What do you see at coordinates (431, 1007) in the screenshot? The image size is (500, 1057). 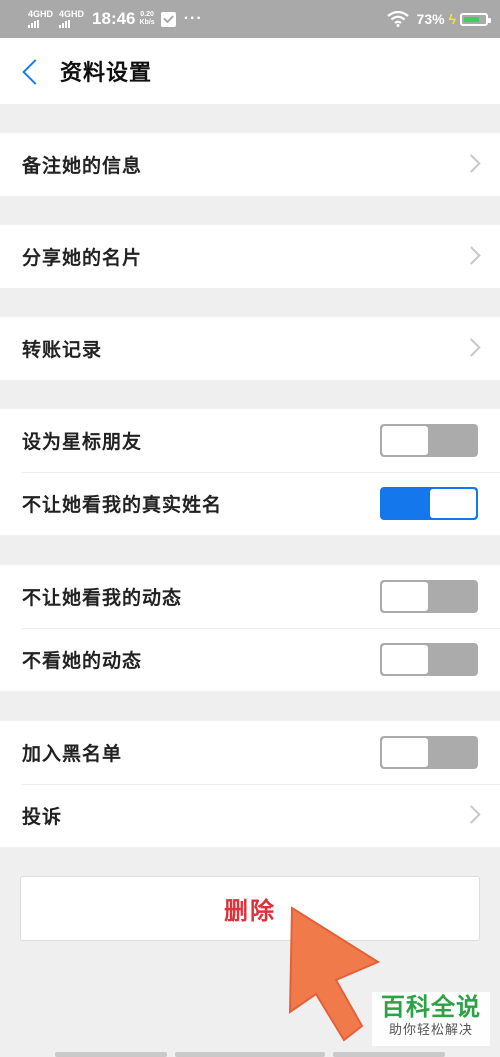 I see `watermark-title: 百科全说` at bounding box center [431, 1007].